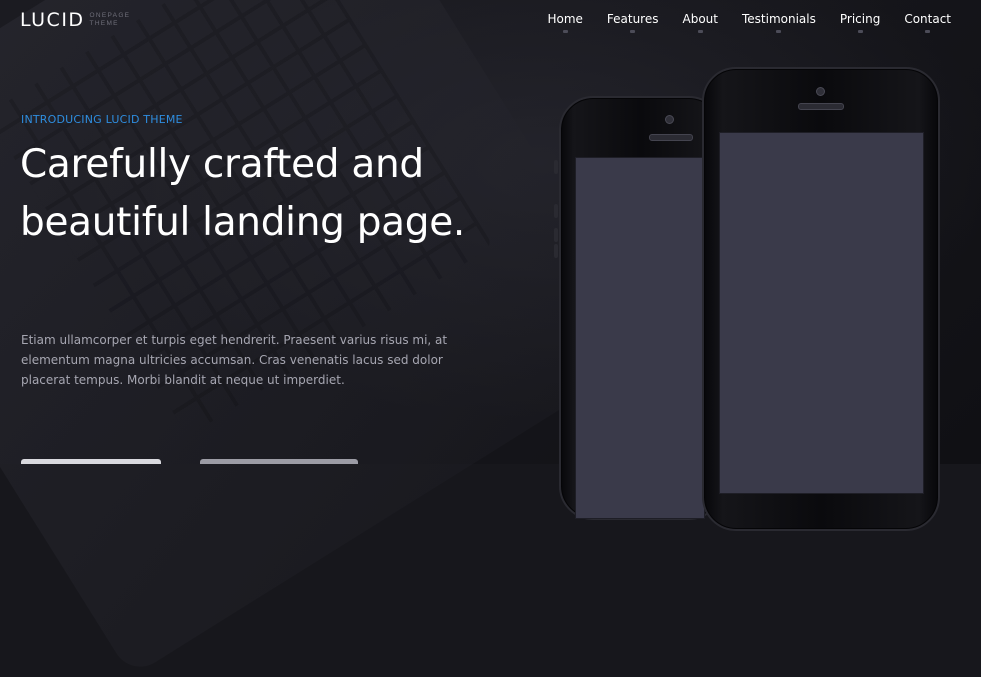 The height and width of the screenshot is (677, 981). I want to click on logo: LUCID ONEPAGE THEME, so click(85, 20).